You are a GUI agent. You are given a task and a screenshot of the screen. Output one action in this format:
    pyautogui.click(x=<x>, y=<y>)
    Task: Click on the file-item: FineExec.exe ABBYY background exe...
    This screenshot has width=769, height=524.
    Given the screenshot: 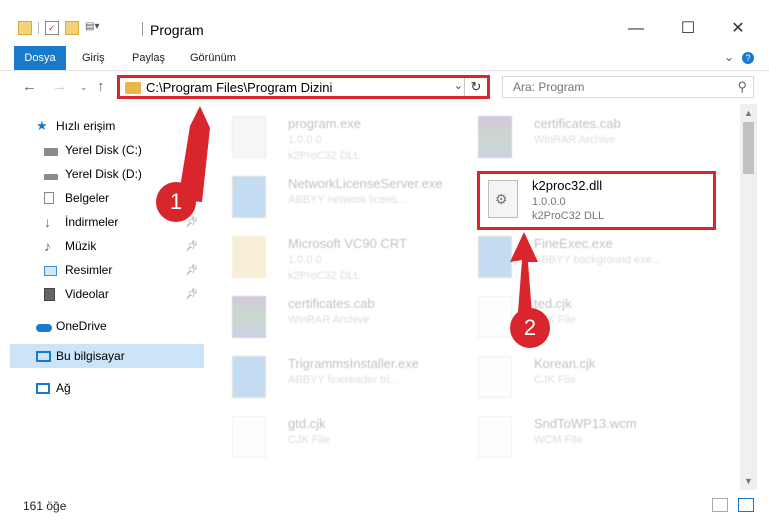 What is the action you would take?
    pyautogui.click(x=567, y=258)
    